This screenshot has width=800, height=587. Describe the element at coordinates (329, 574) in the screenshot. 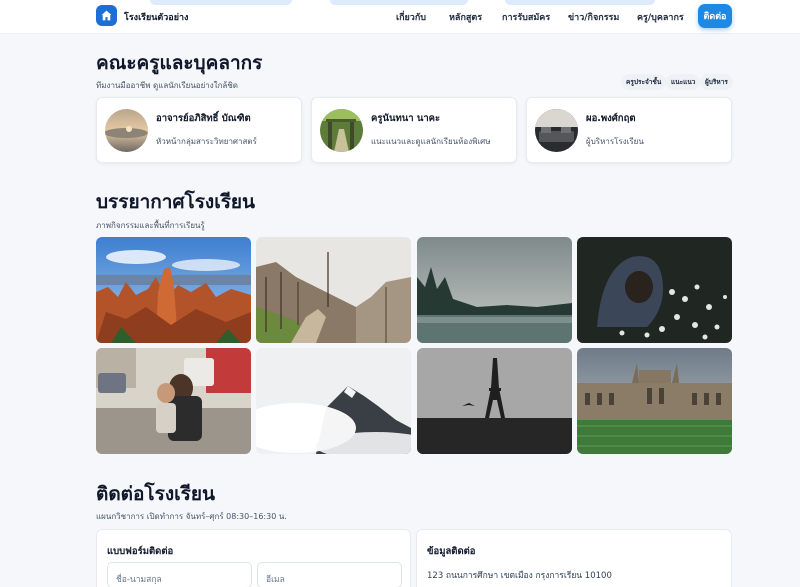

I see `email-field: อีเมล` at that location.